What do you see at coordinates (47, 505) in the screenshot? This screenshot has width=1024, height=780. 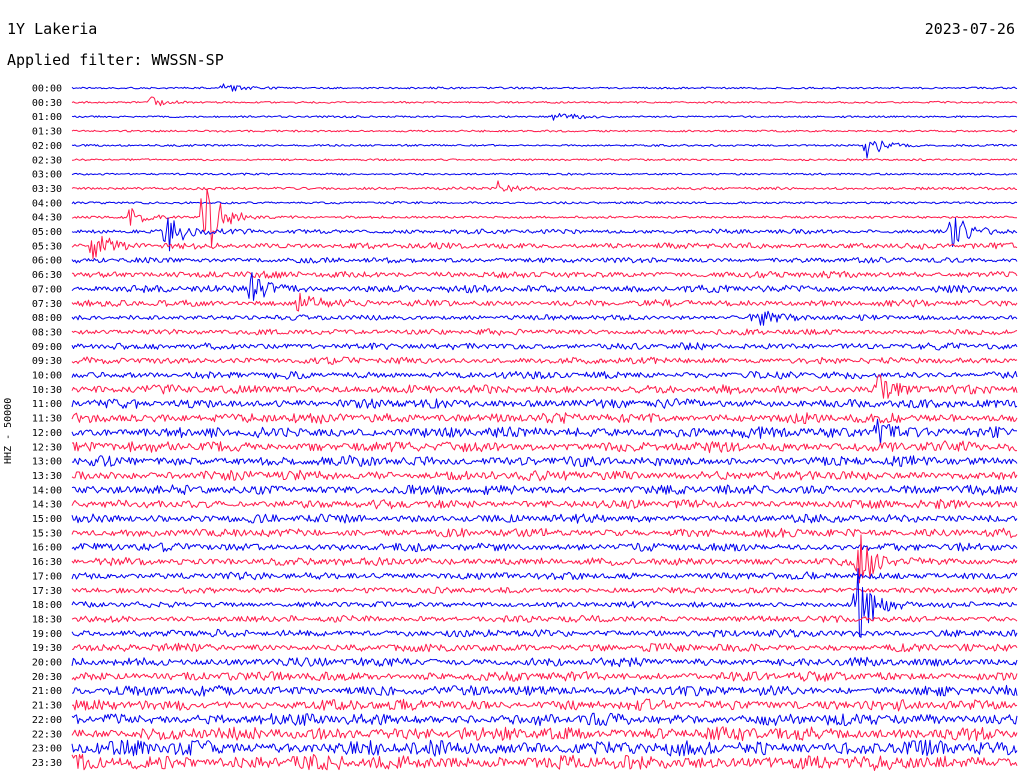 I see `time-tick-label: 14:30` at bounding box center [47, 505].